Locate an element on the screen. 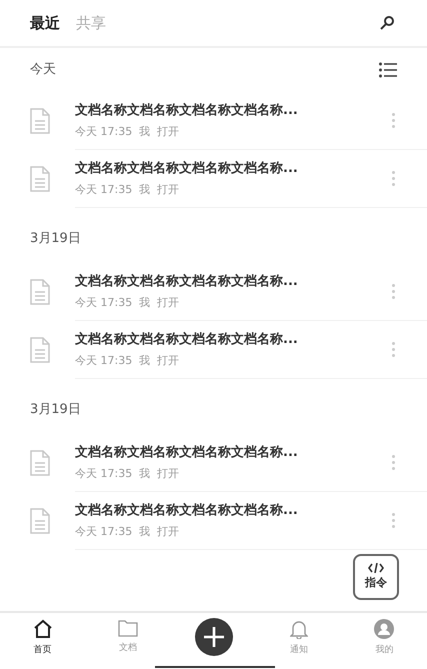 Image resolution: width=427 pixels, height=669 pixels. list-view-button is located at coordinates (388, 70).